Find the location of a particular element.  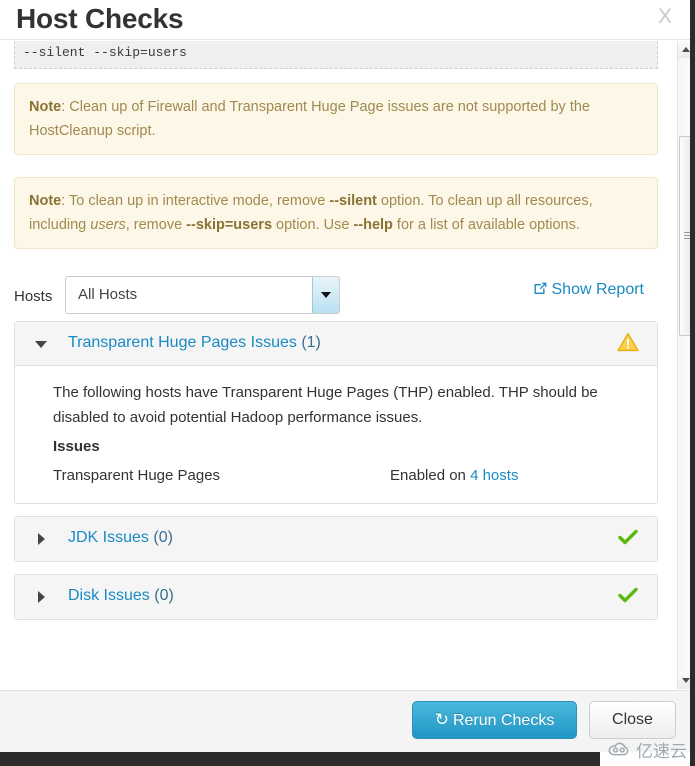

panel-header-disk: Disk Issues (0) is located at coordinates (336, 597).